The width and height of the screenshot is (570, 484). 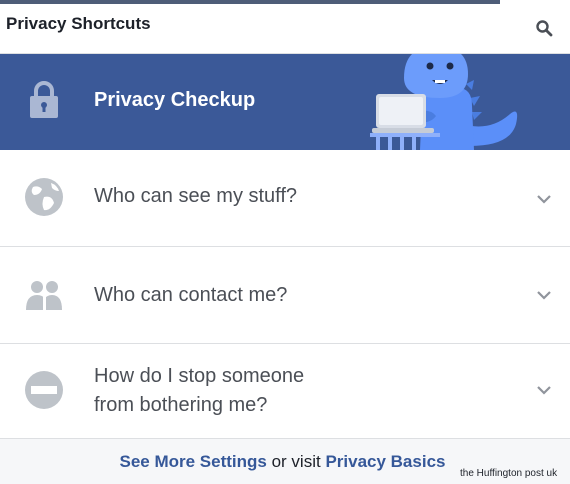 What do you see at coordinates (175, 100) in the screenshot?
I see `privacy-checkup-label: Privacy Checkup` at bounding box center [175, 100].